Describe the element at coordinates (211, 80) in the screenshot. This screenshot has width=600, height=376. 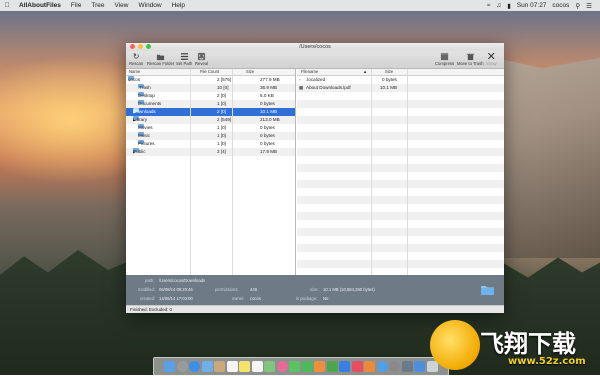
I see `tree-row: ▼ cocos 2 [576] 277.9 MB` at that location.